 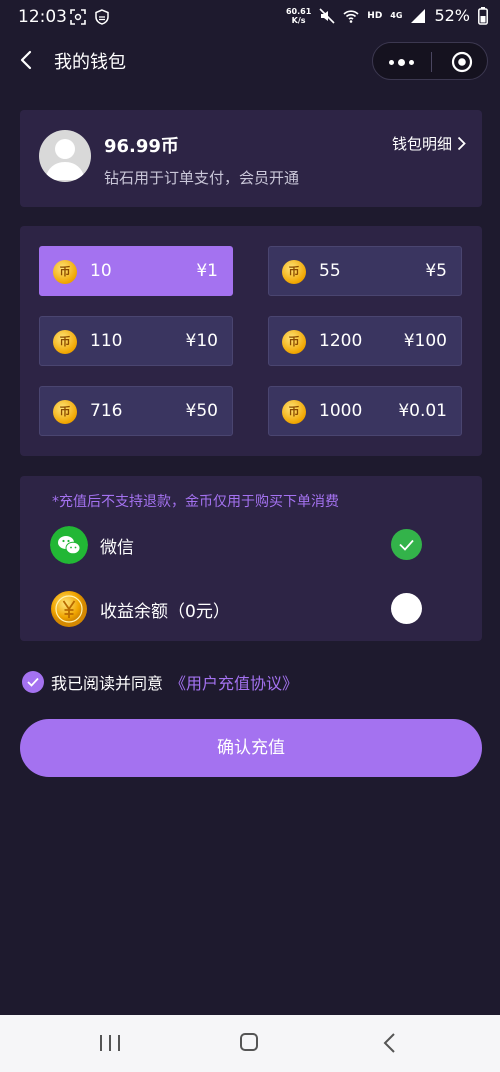 I want to click on option-price: ¥50, so click(x=201, y=411).